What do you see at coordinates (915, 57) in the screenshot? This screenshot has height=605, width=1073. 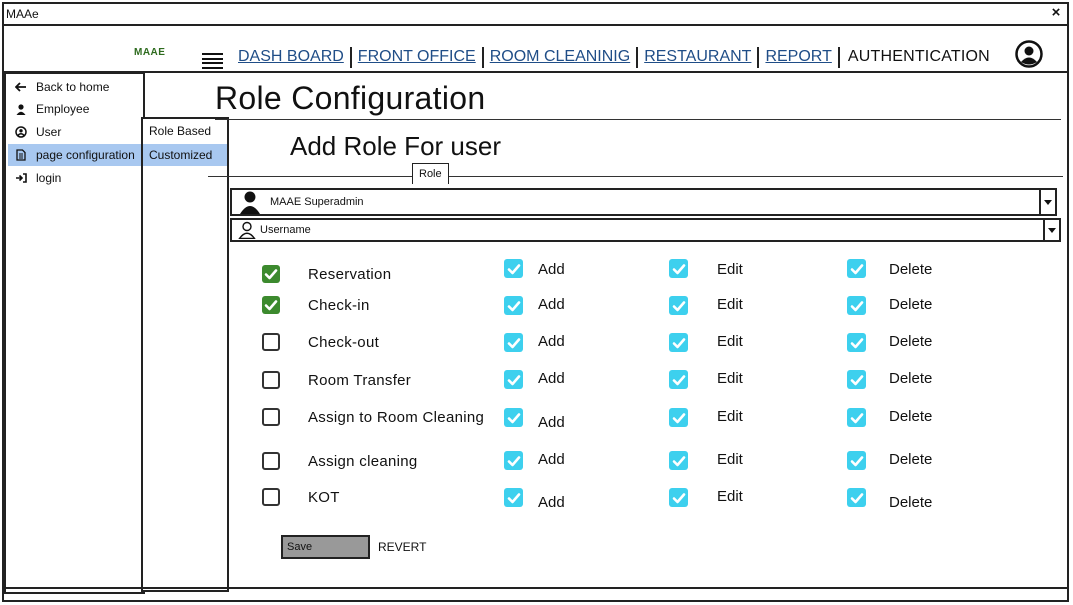 I see `nav-authentication: AUTHENTICATION` at bounding box center [915, 57].